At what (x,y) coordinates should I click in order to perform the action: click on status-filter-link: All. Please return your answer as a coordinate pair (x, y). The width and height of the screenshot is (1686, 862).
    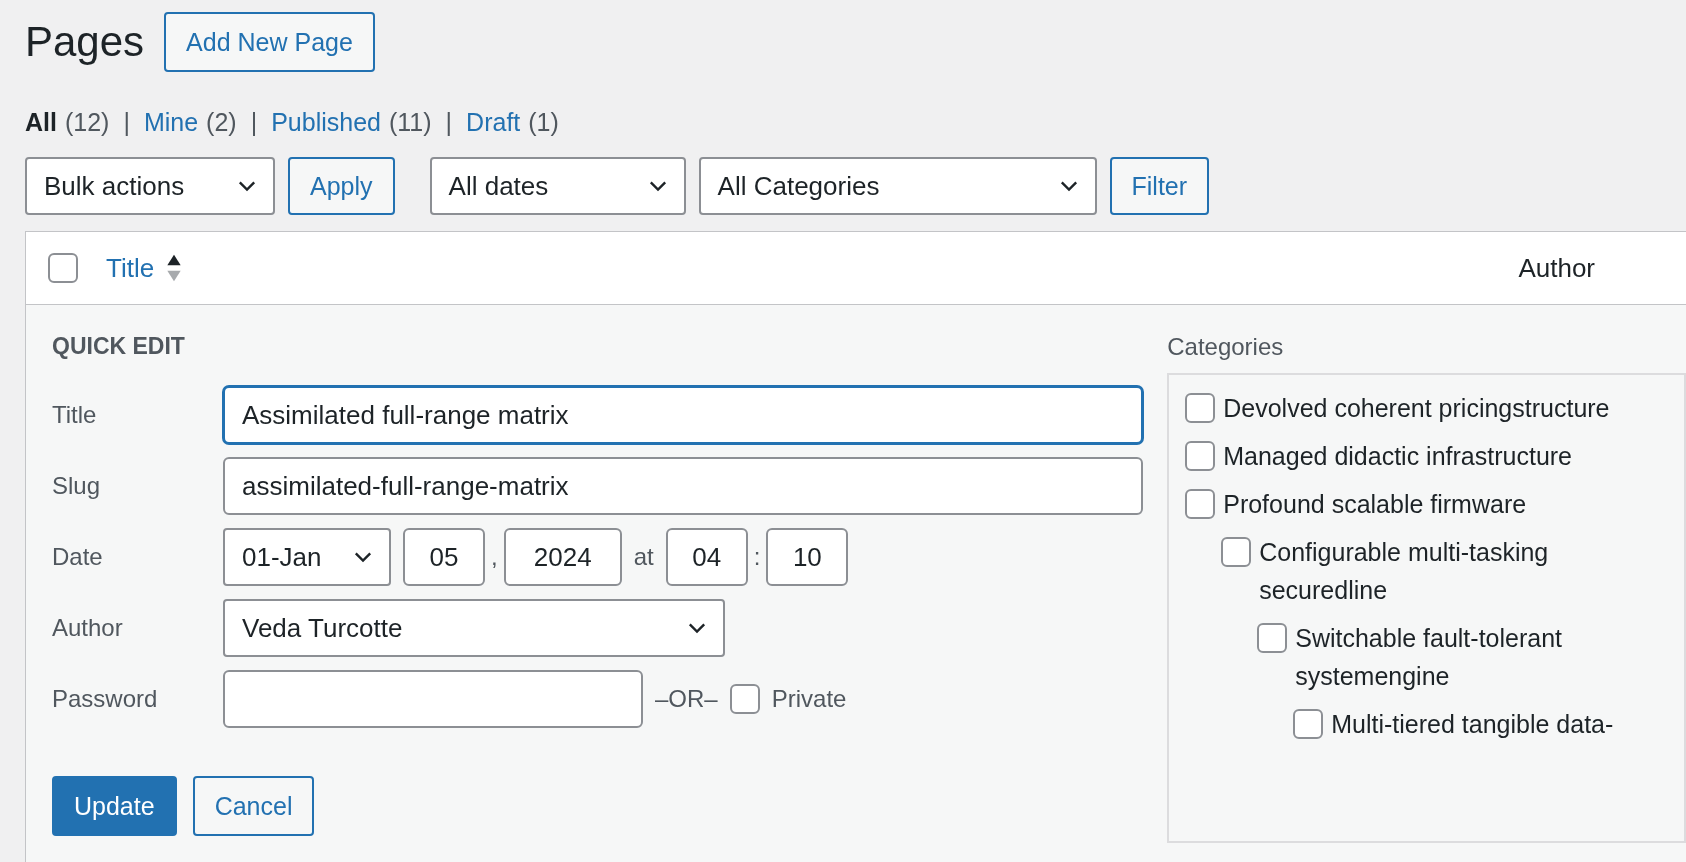
    Looking at the image, I should click on (41, 122).